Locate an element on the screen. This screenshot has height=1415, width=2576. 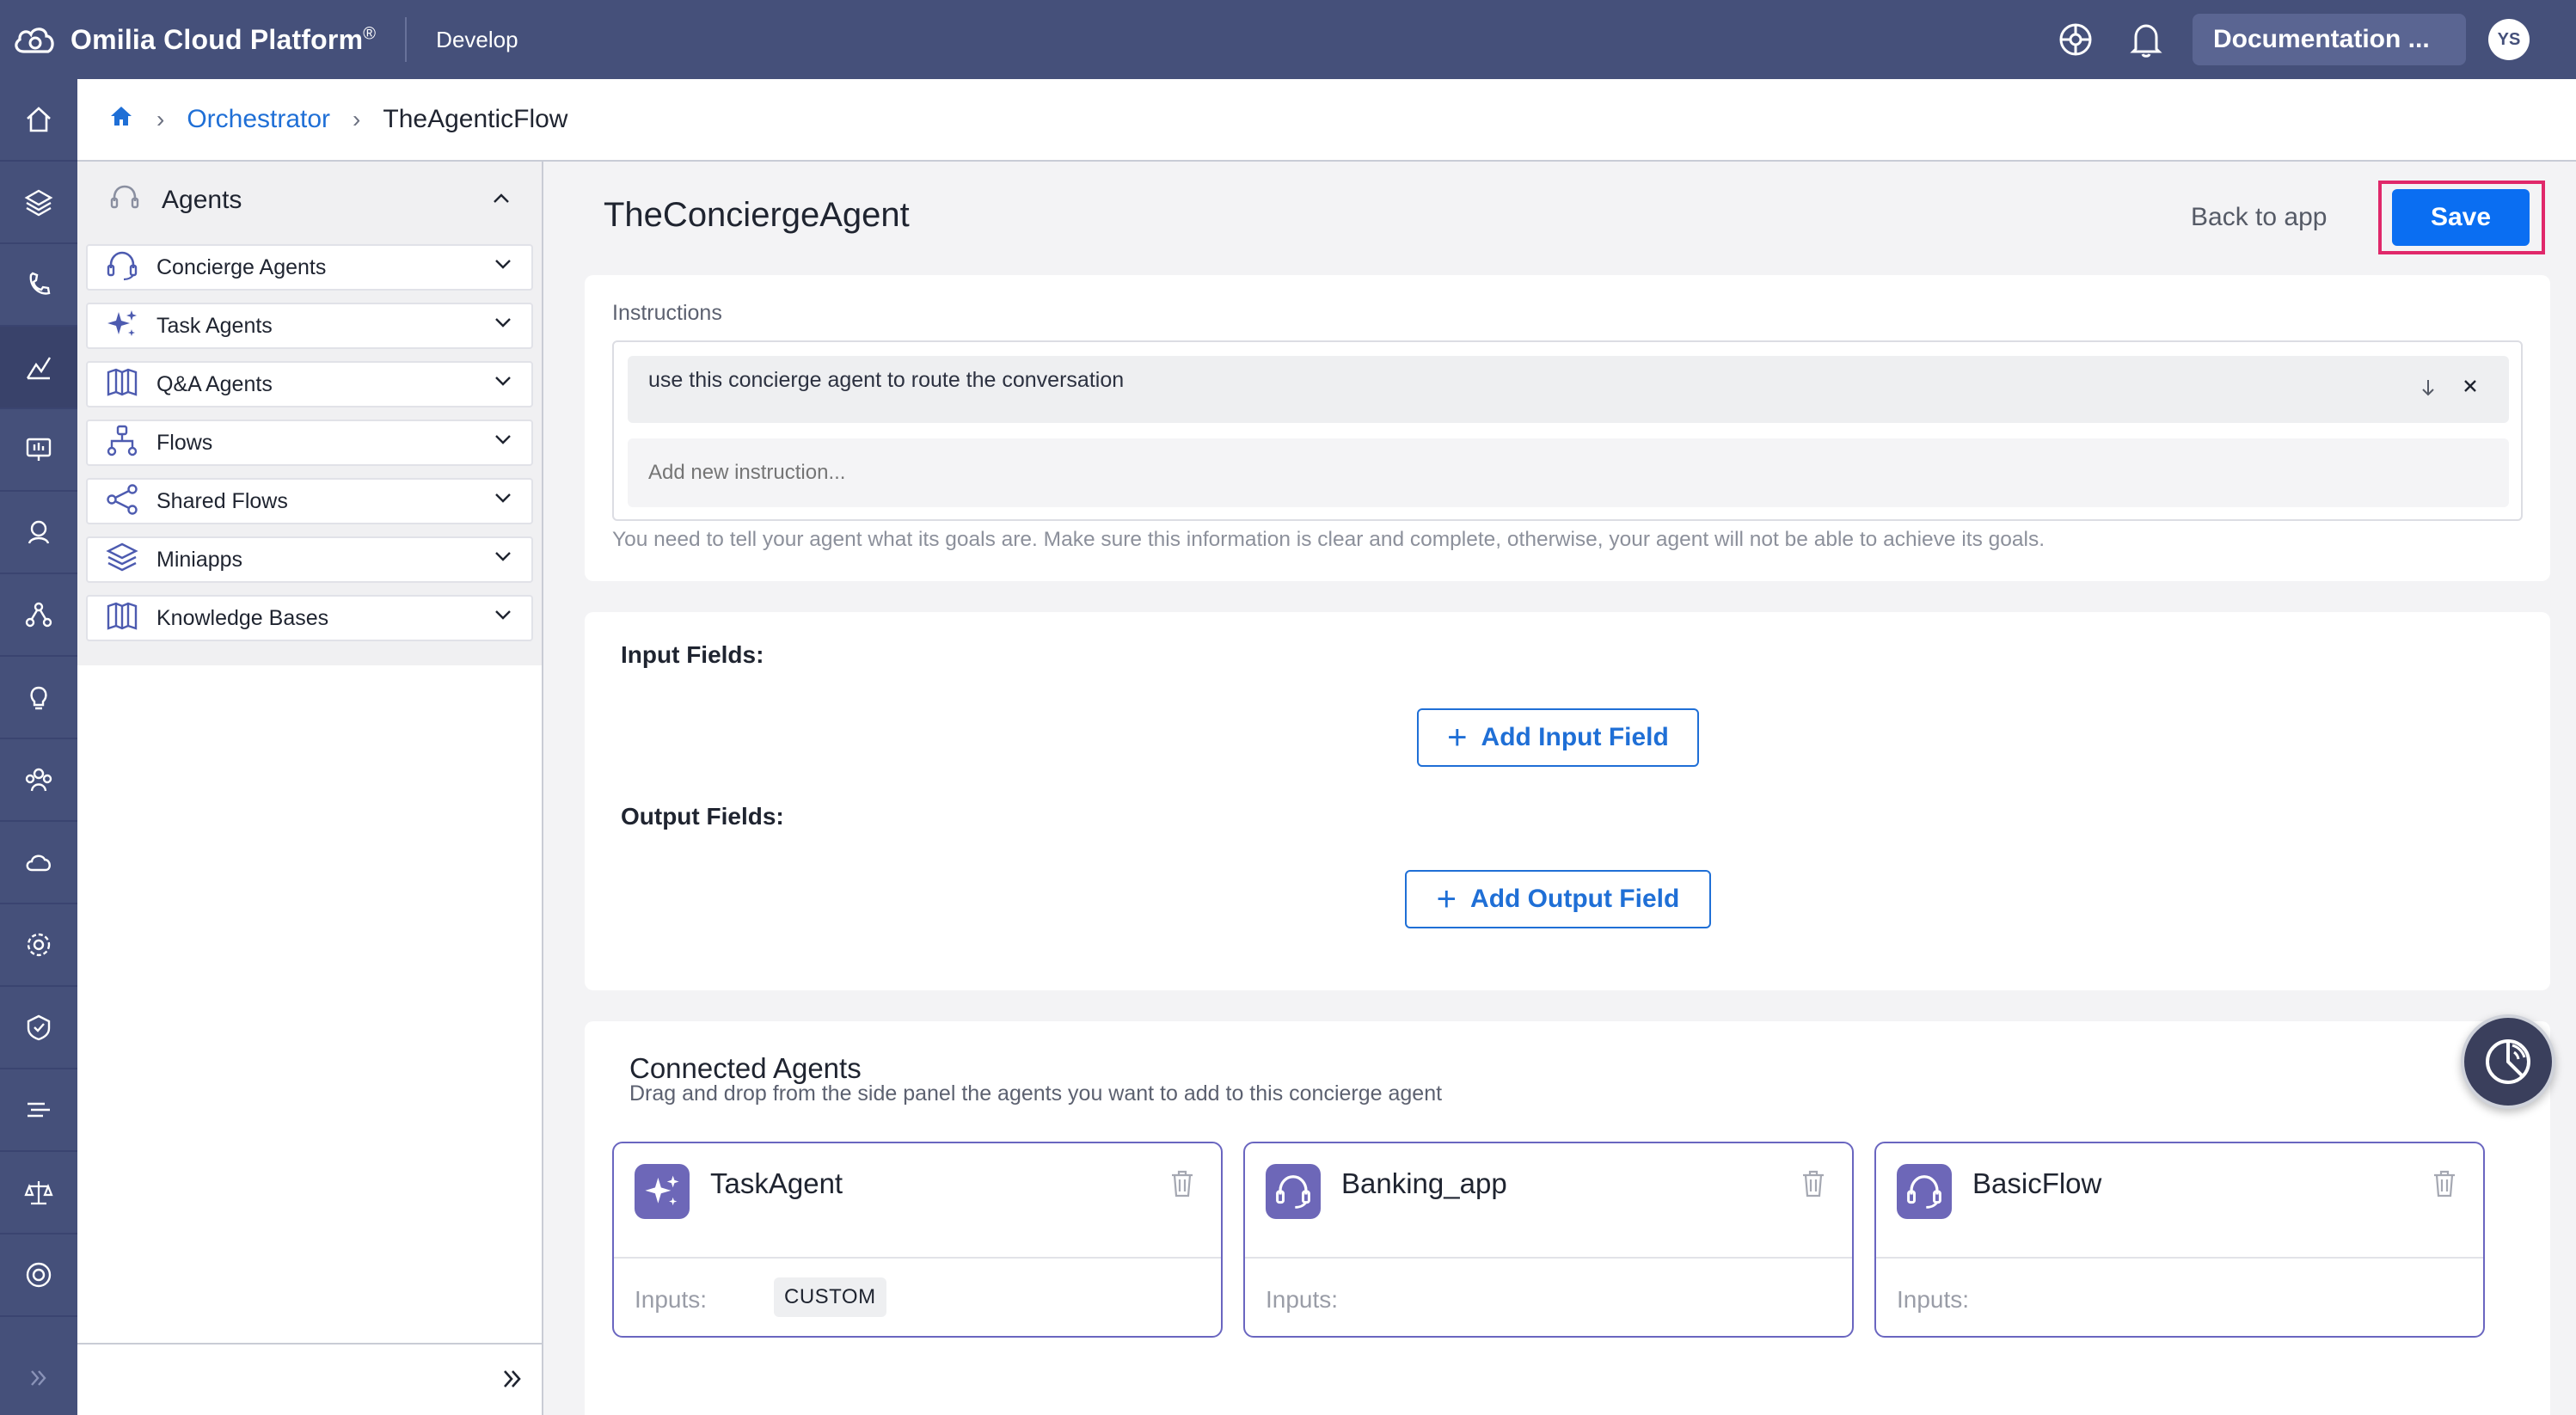
home-icon is located at coordinates (39, 120).